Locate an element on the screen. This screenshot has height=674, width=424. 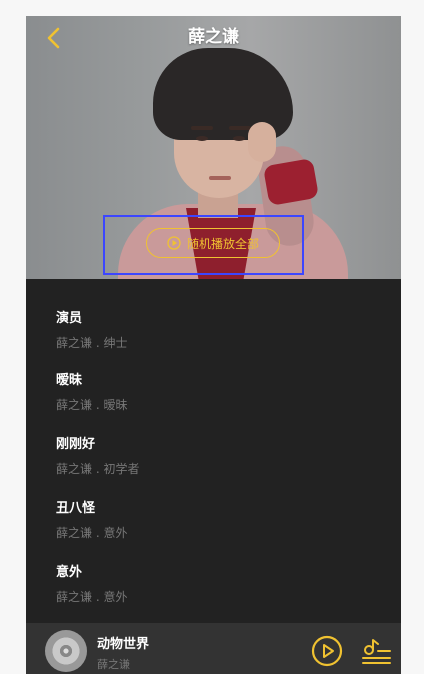
song-title: 意外 is located at coordinates (69, 572).